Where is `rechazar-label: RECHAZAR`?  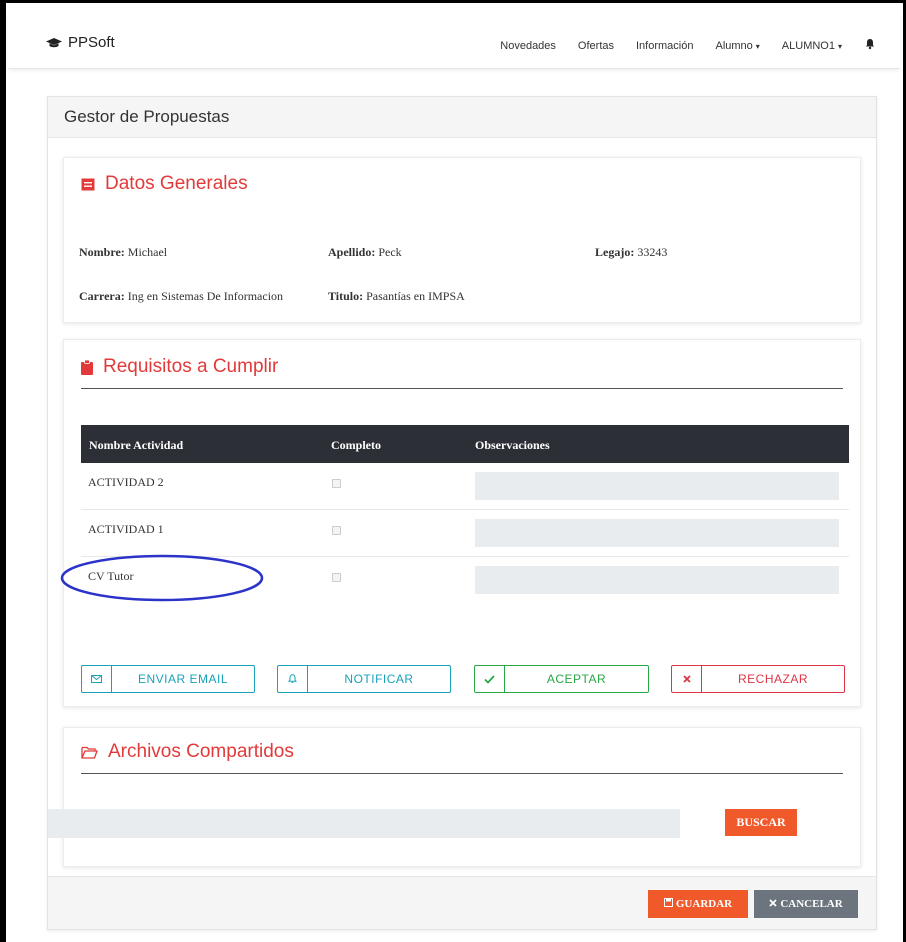
rechazar-label: RECHAZAR is located at coordinates (772, 679).